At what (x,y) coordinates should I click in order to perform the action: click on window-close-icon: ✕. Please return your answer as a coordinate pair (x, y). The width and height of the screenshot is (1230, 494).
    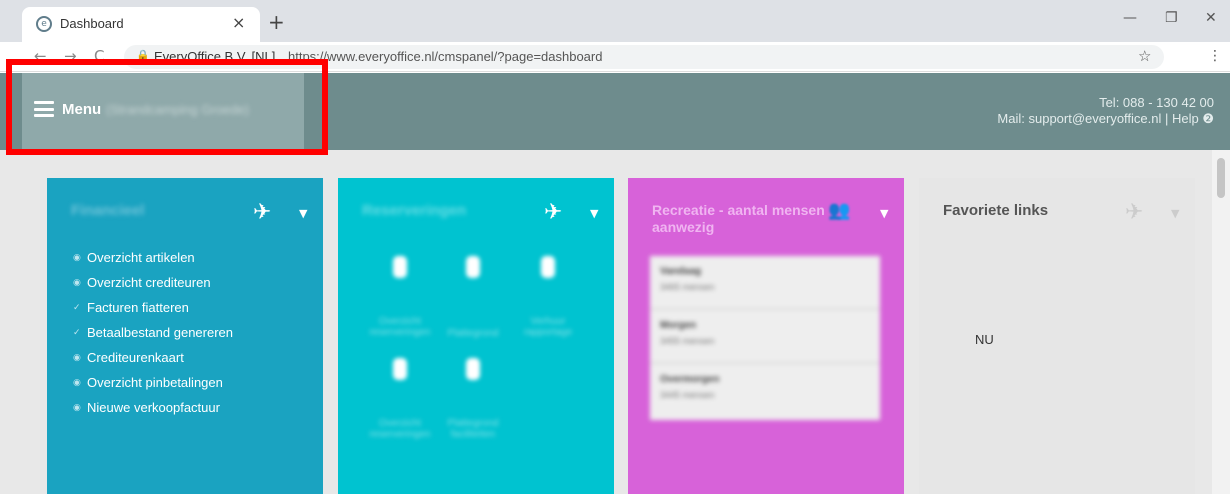
    Looking at the image, I should click on (1211, 18).